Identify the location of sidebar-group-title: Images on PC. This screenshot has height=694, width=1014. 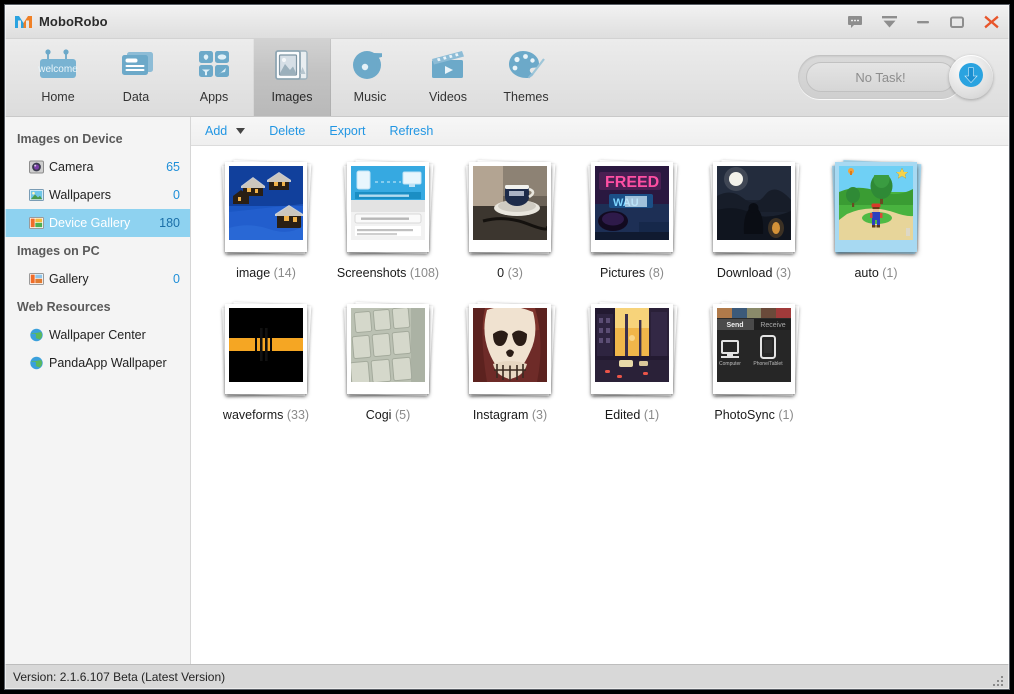
(58, 251).